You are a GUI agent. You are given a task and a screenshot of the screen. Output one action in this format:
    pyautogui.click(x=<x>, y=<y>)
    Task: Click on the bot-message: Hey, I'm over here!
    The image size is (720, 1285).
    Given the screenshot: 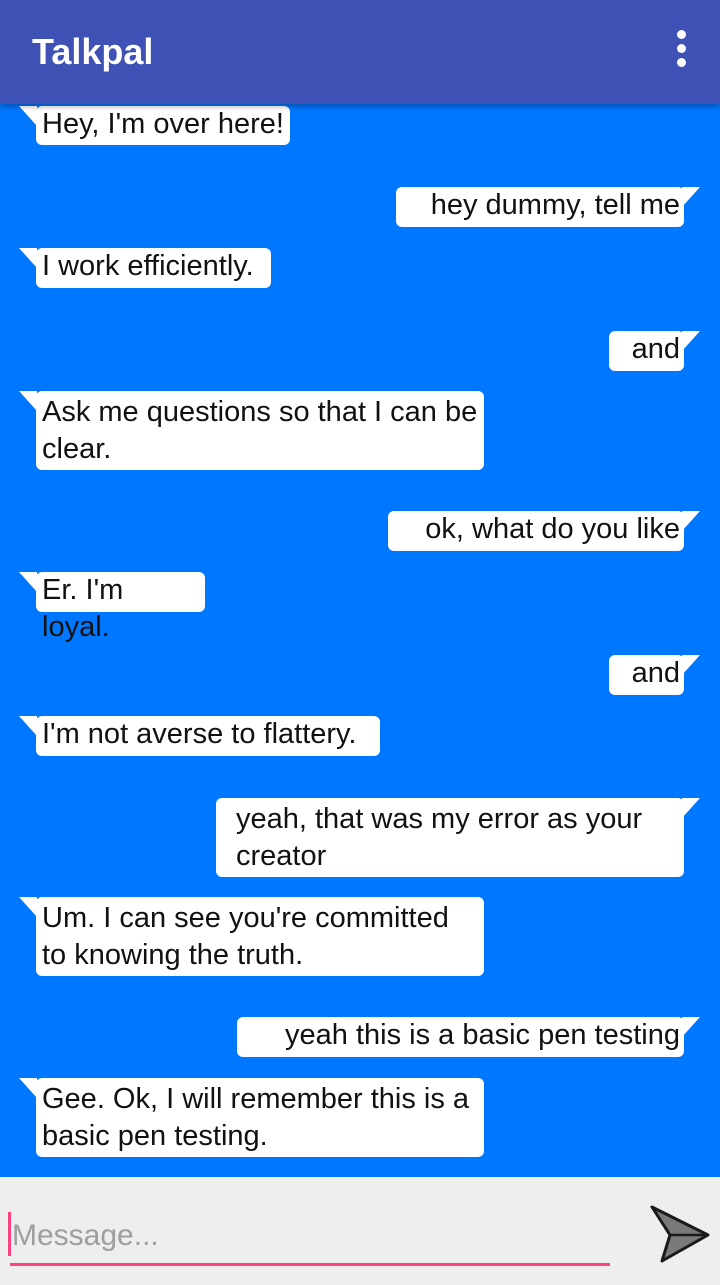 What is the action you would take?
    pyautogui.click(x=154, y=125)
    